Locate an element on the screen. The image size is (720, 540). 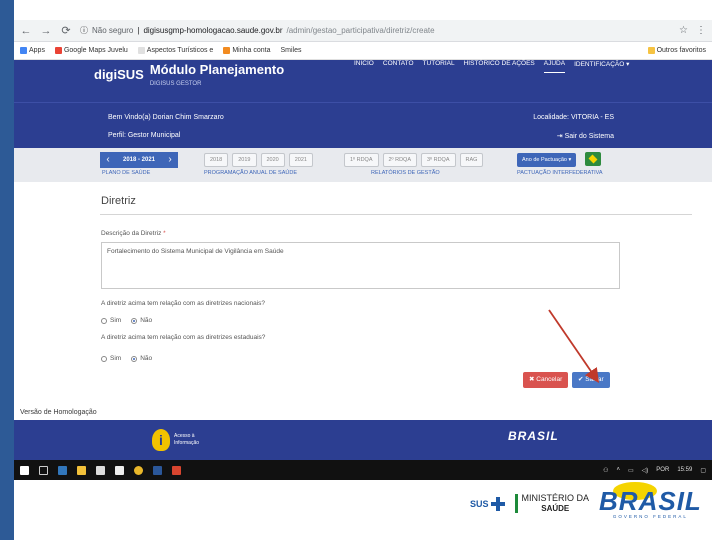
file-explorer-icon is located at coordinates (81, 470).